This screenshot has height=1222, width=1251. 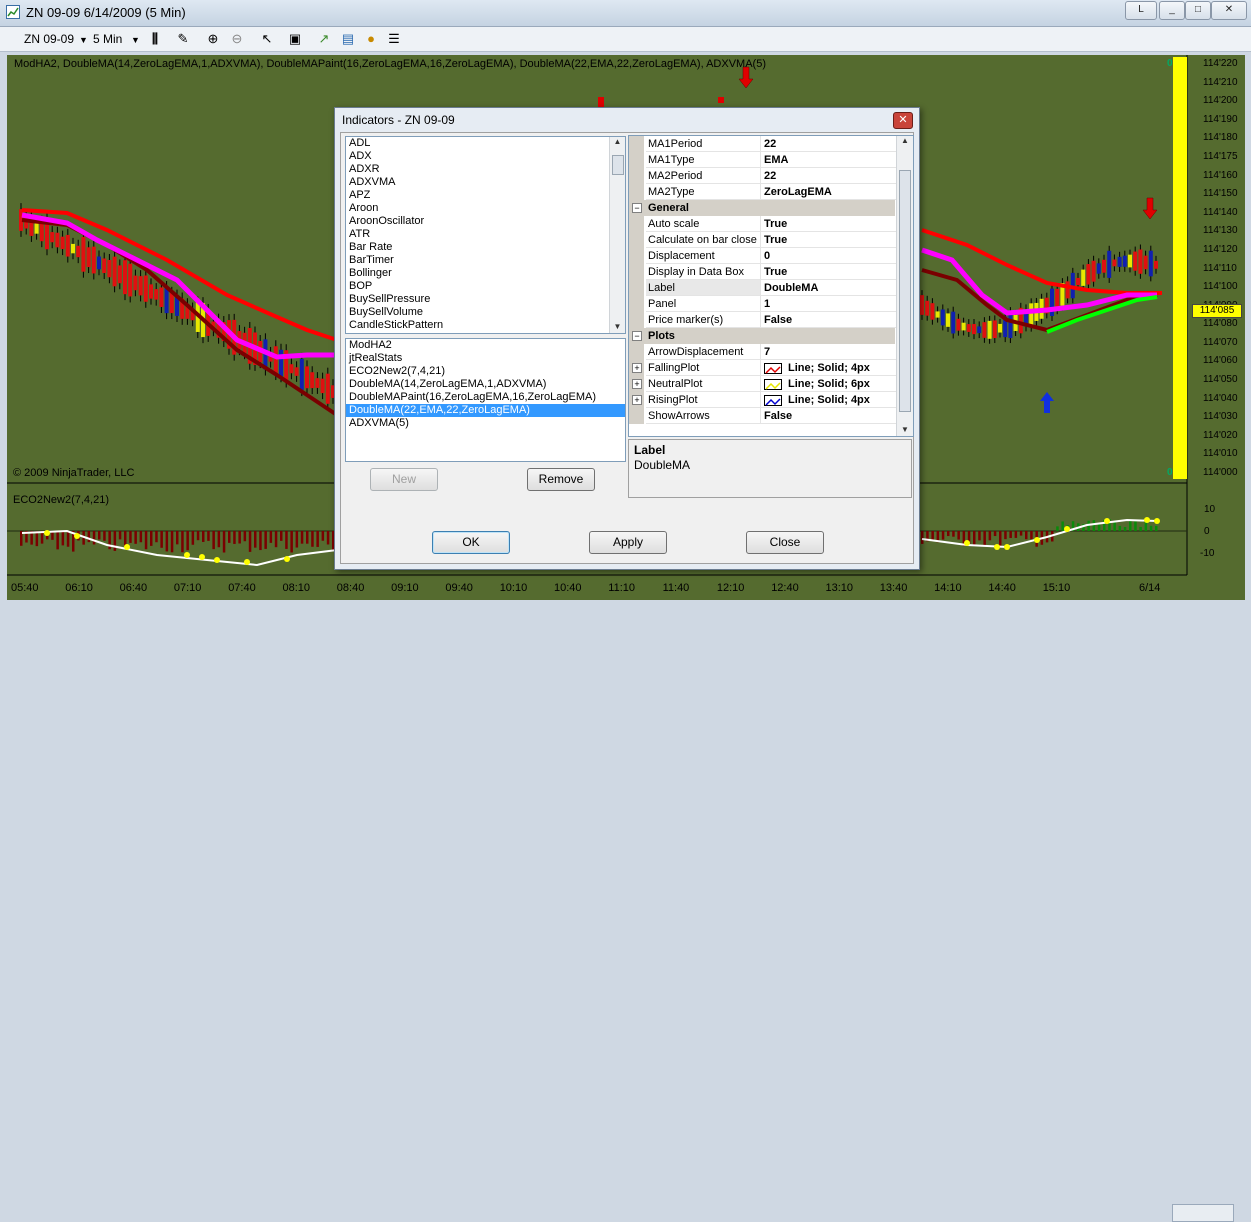 What do you see at coordinates (348, 39) in the screenshot?
I see `strategies-icon: ▤` at bounding box center [348, 39].